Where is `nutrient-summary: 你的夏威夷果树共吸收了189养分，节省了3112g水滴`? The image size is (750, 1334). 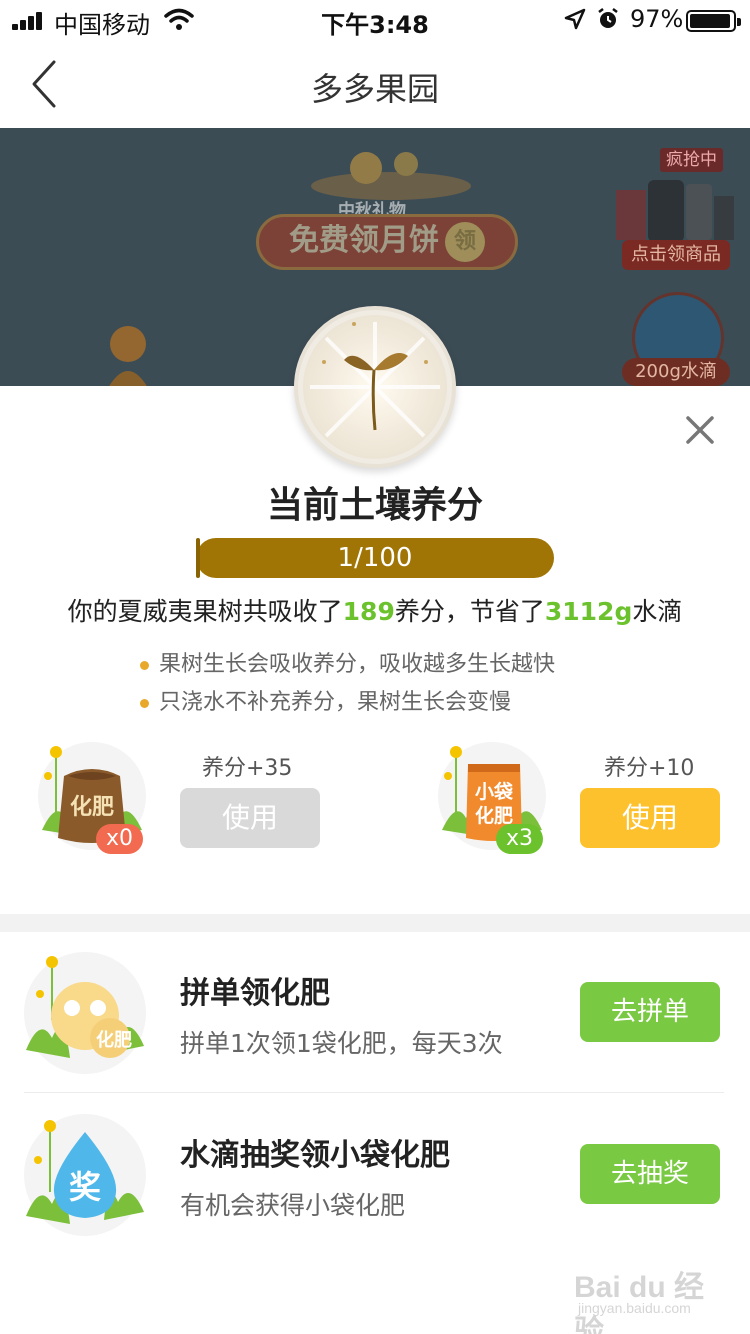
nutrient-summary: 你的夏威夷果树共吸收了189养分，节省了3112g水滴 is located at coordinates (375, 611).